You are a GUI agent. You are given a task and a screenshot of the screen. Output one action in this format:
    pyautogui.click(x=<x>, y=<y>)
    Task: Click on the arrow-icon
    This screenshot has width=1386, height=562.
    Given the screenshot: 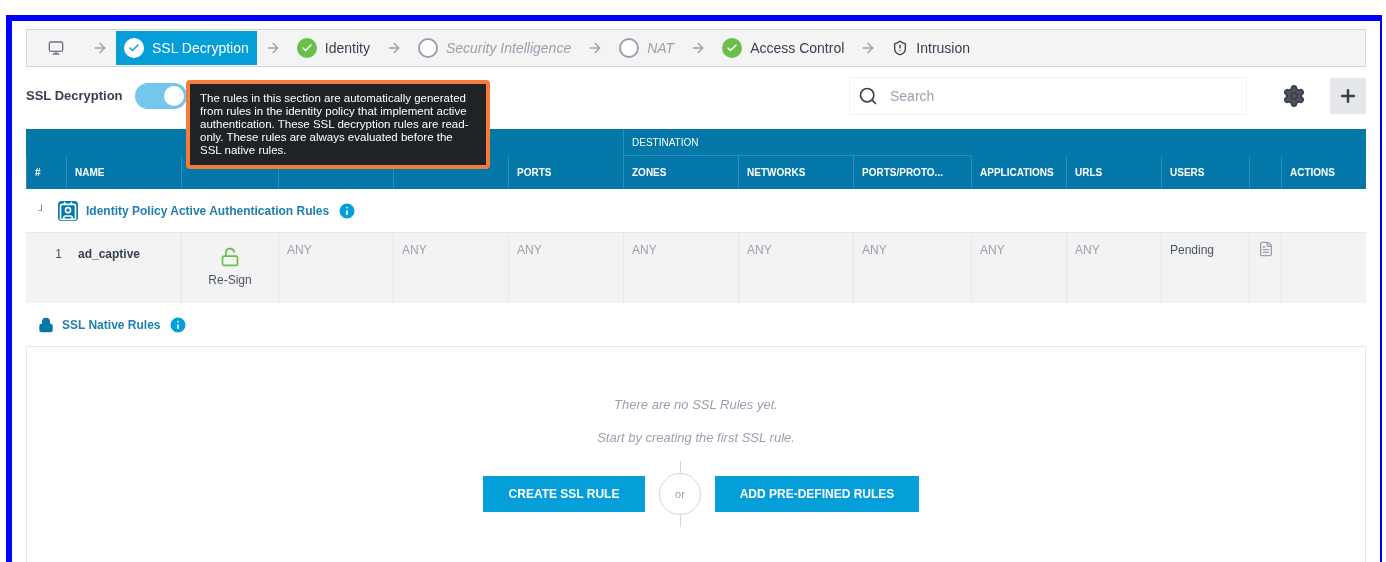 What is the action you would take?
    pyautogui.click(x=100, y=48)
    